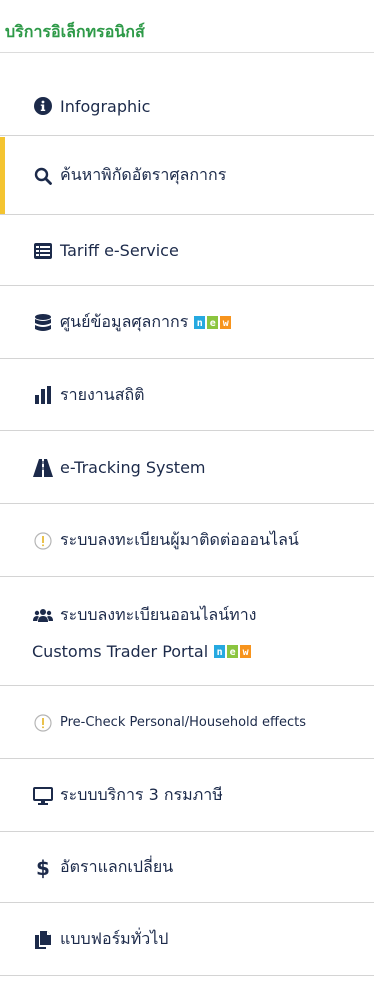 The width and height of the screenshot is (374, 981). Describe the element at coordinates (75, 31) in the screenshot. I see `menu-title: บริการอิเล็กทรอนิกส์` at that location.